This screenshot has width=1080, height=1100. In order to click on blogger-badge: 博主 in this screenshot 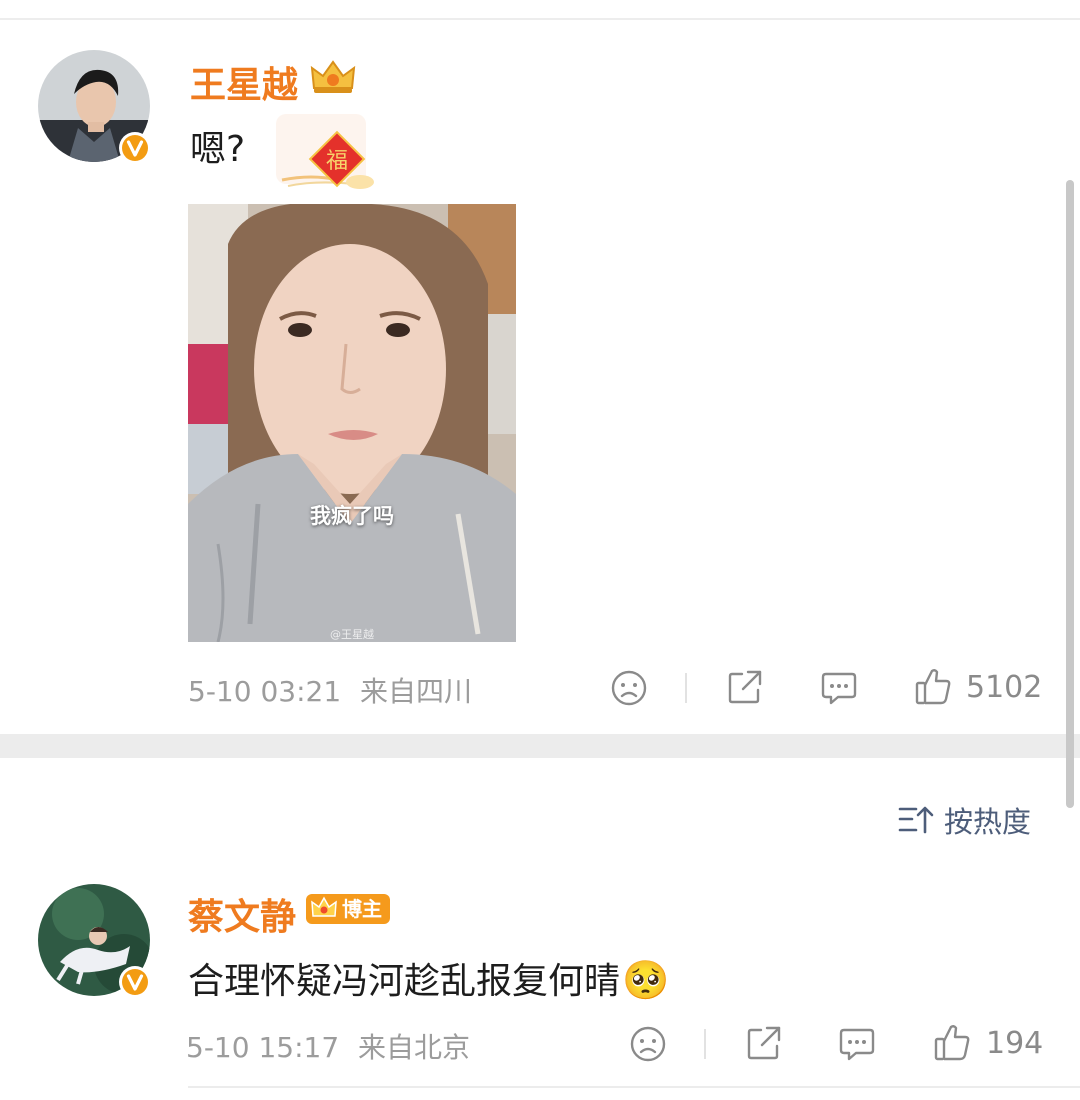, I will do `click(348, 909)`.